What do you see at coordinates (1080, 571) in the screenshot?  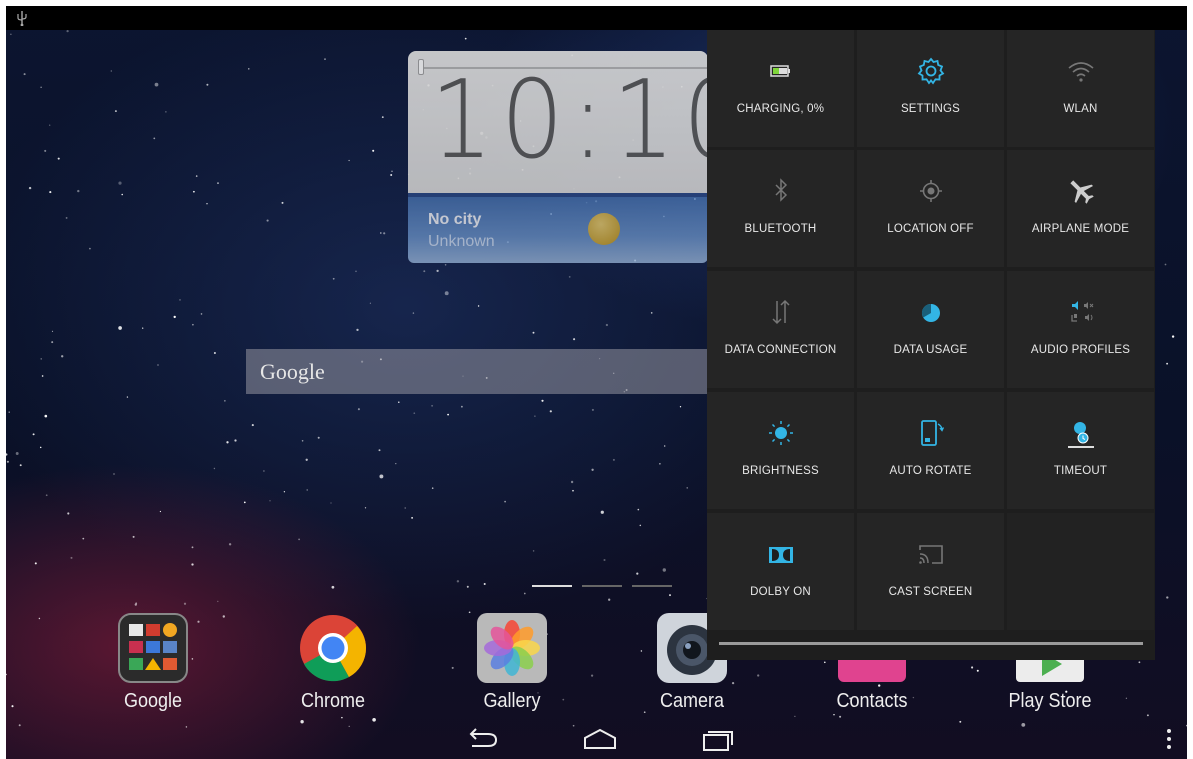 I see `tile-empty` at bounding box center [1080, 571].